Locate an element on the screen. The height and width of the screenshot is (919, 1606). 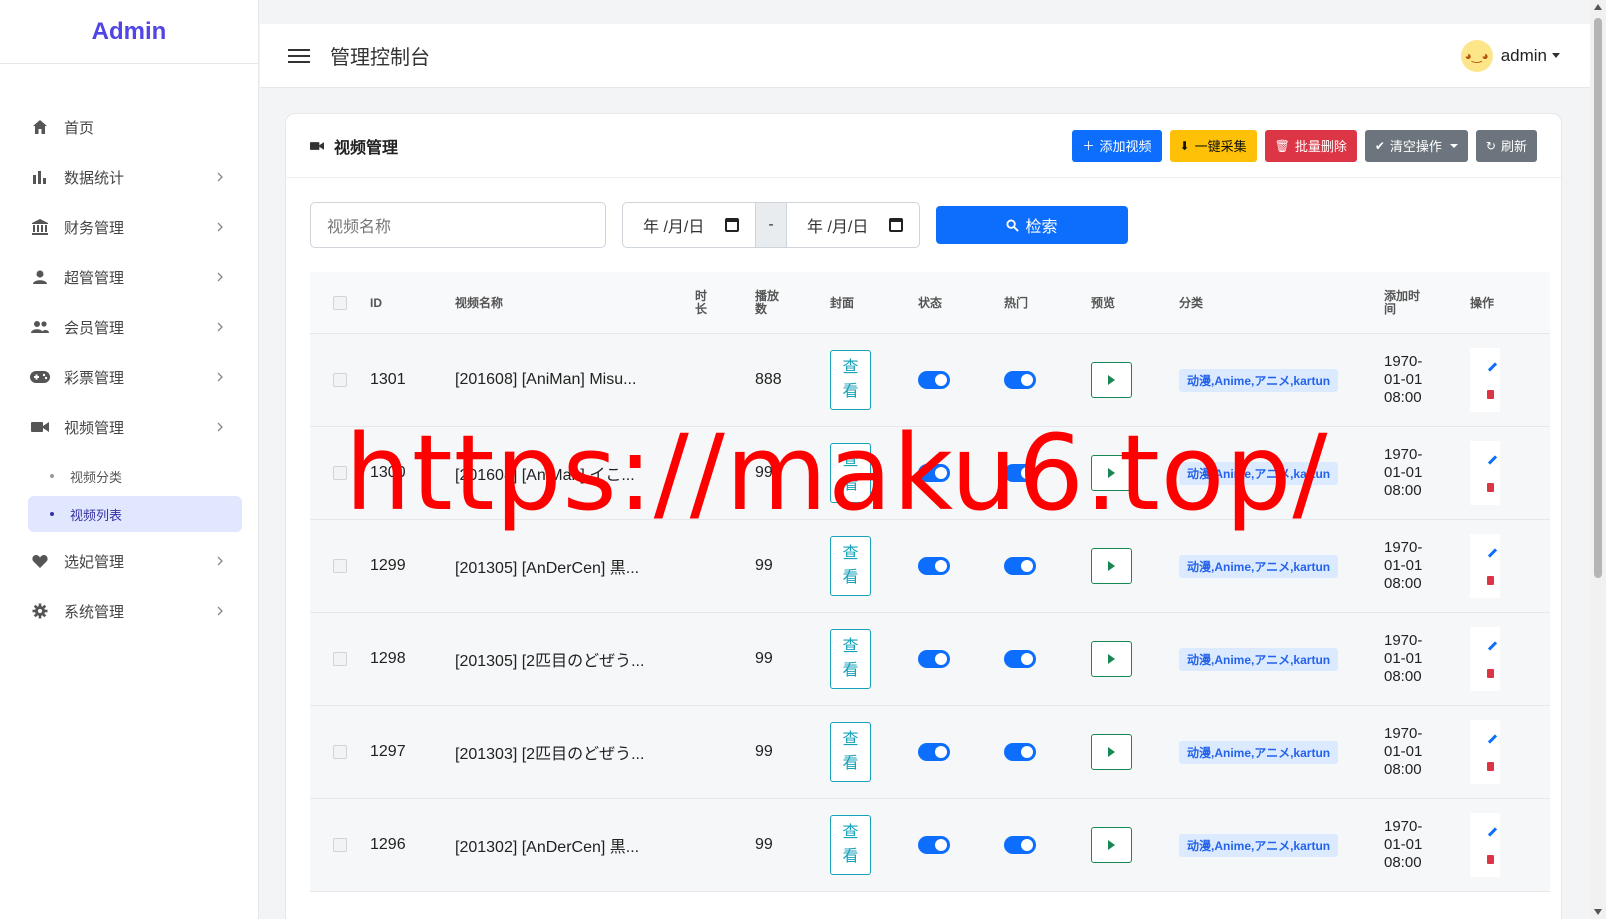
end-date-input: 年 /月/日 is located at coordinates (853, 225).